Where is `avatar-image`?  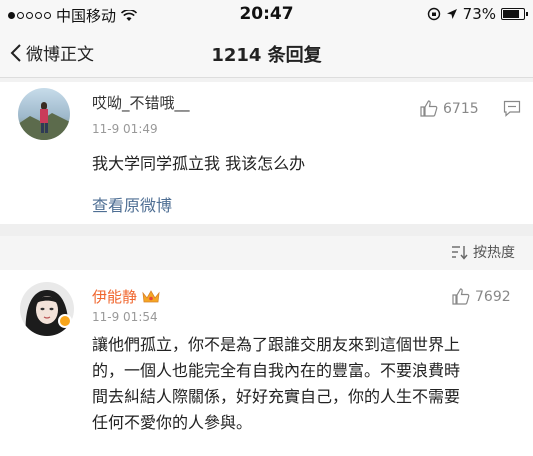 avatar-image is located at coordinates (44, 121).